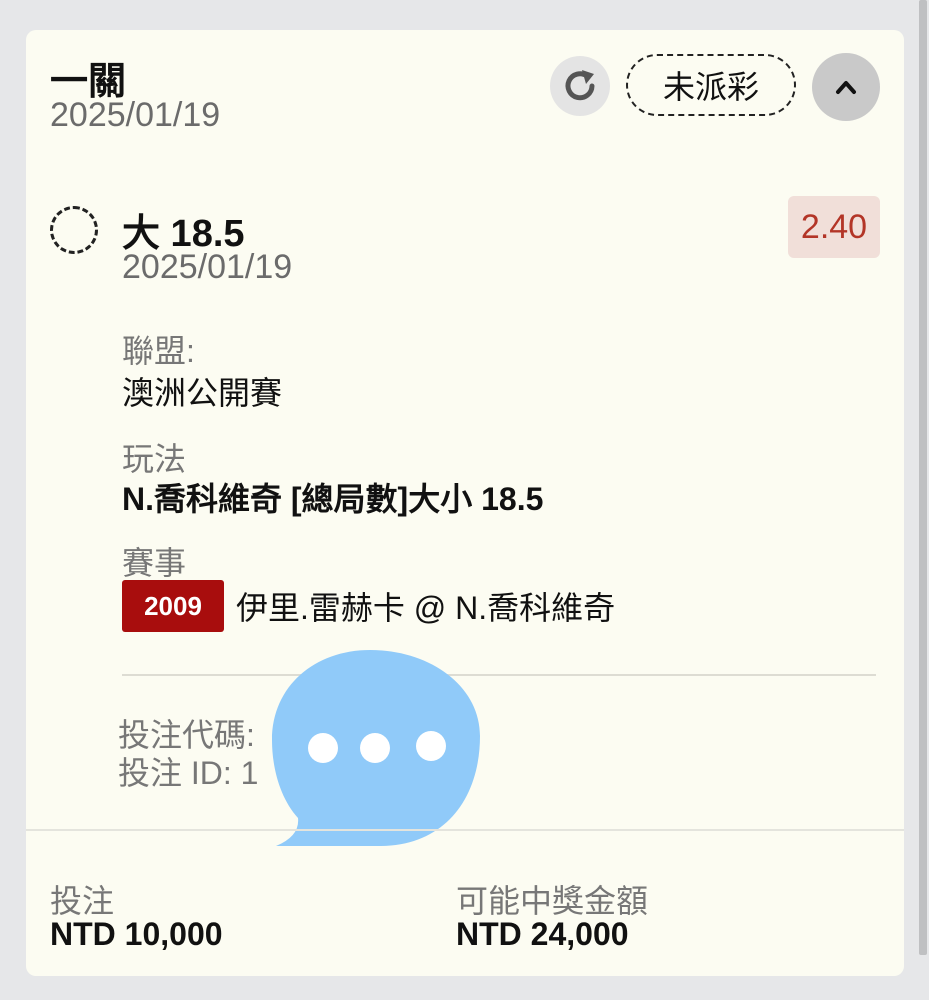  I want to click on selection-indicator, so click(74, 230).